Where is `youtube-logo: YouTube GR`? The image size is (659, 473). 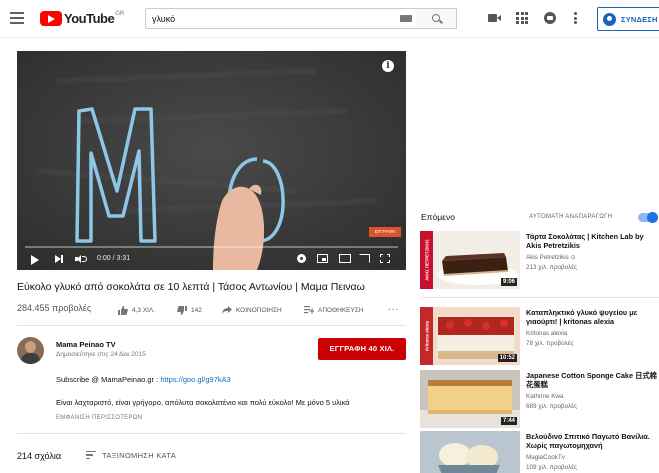 youtube-logo: YouTube GR is located at coordinates (82, 18).